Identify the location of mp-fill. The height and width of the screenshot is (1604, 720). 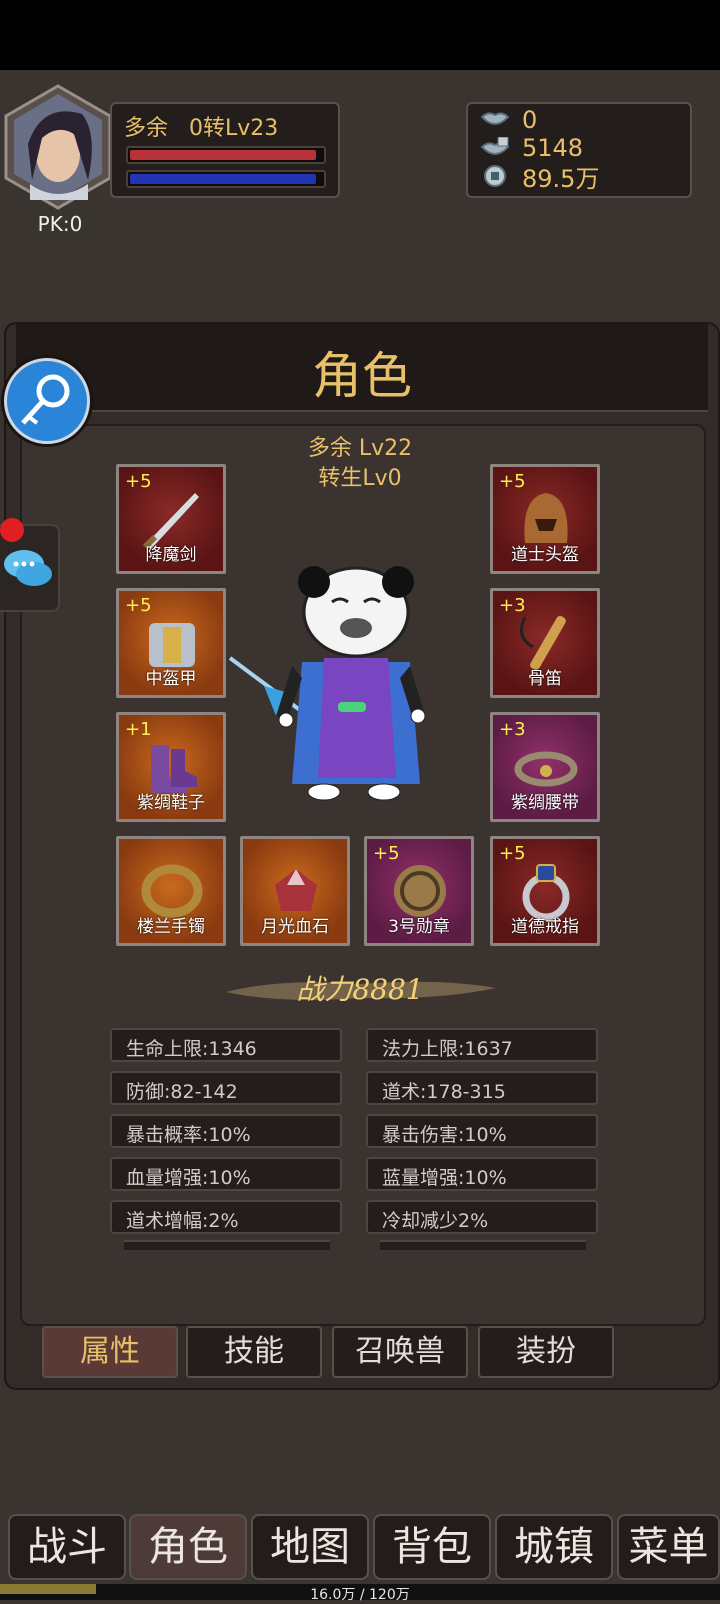
(223, 179).